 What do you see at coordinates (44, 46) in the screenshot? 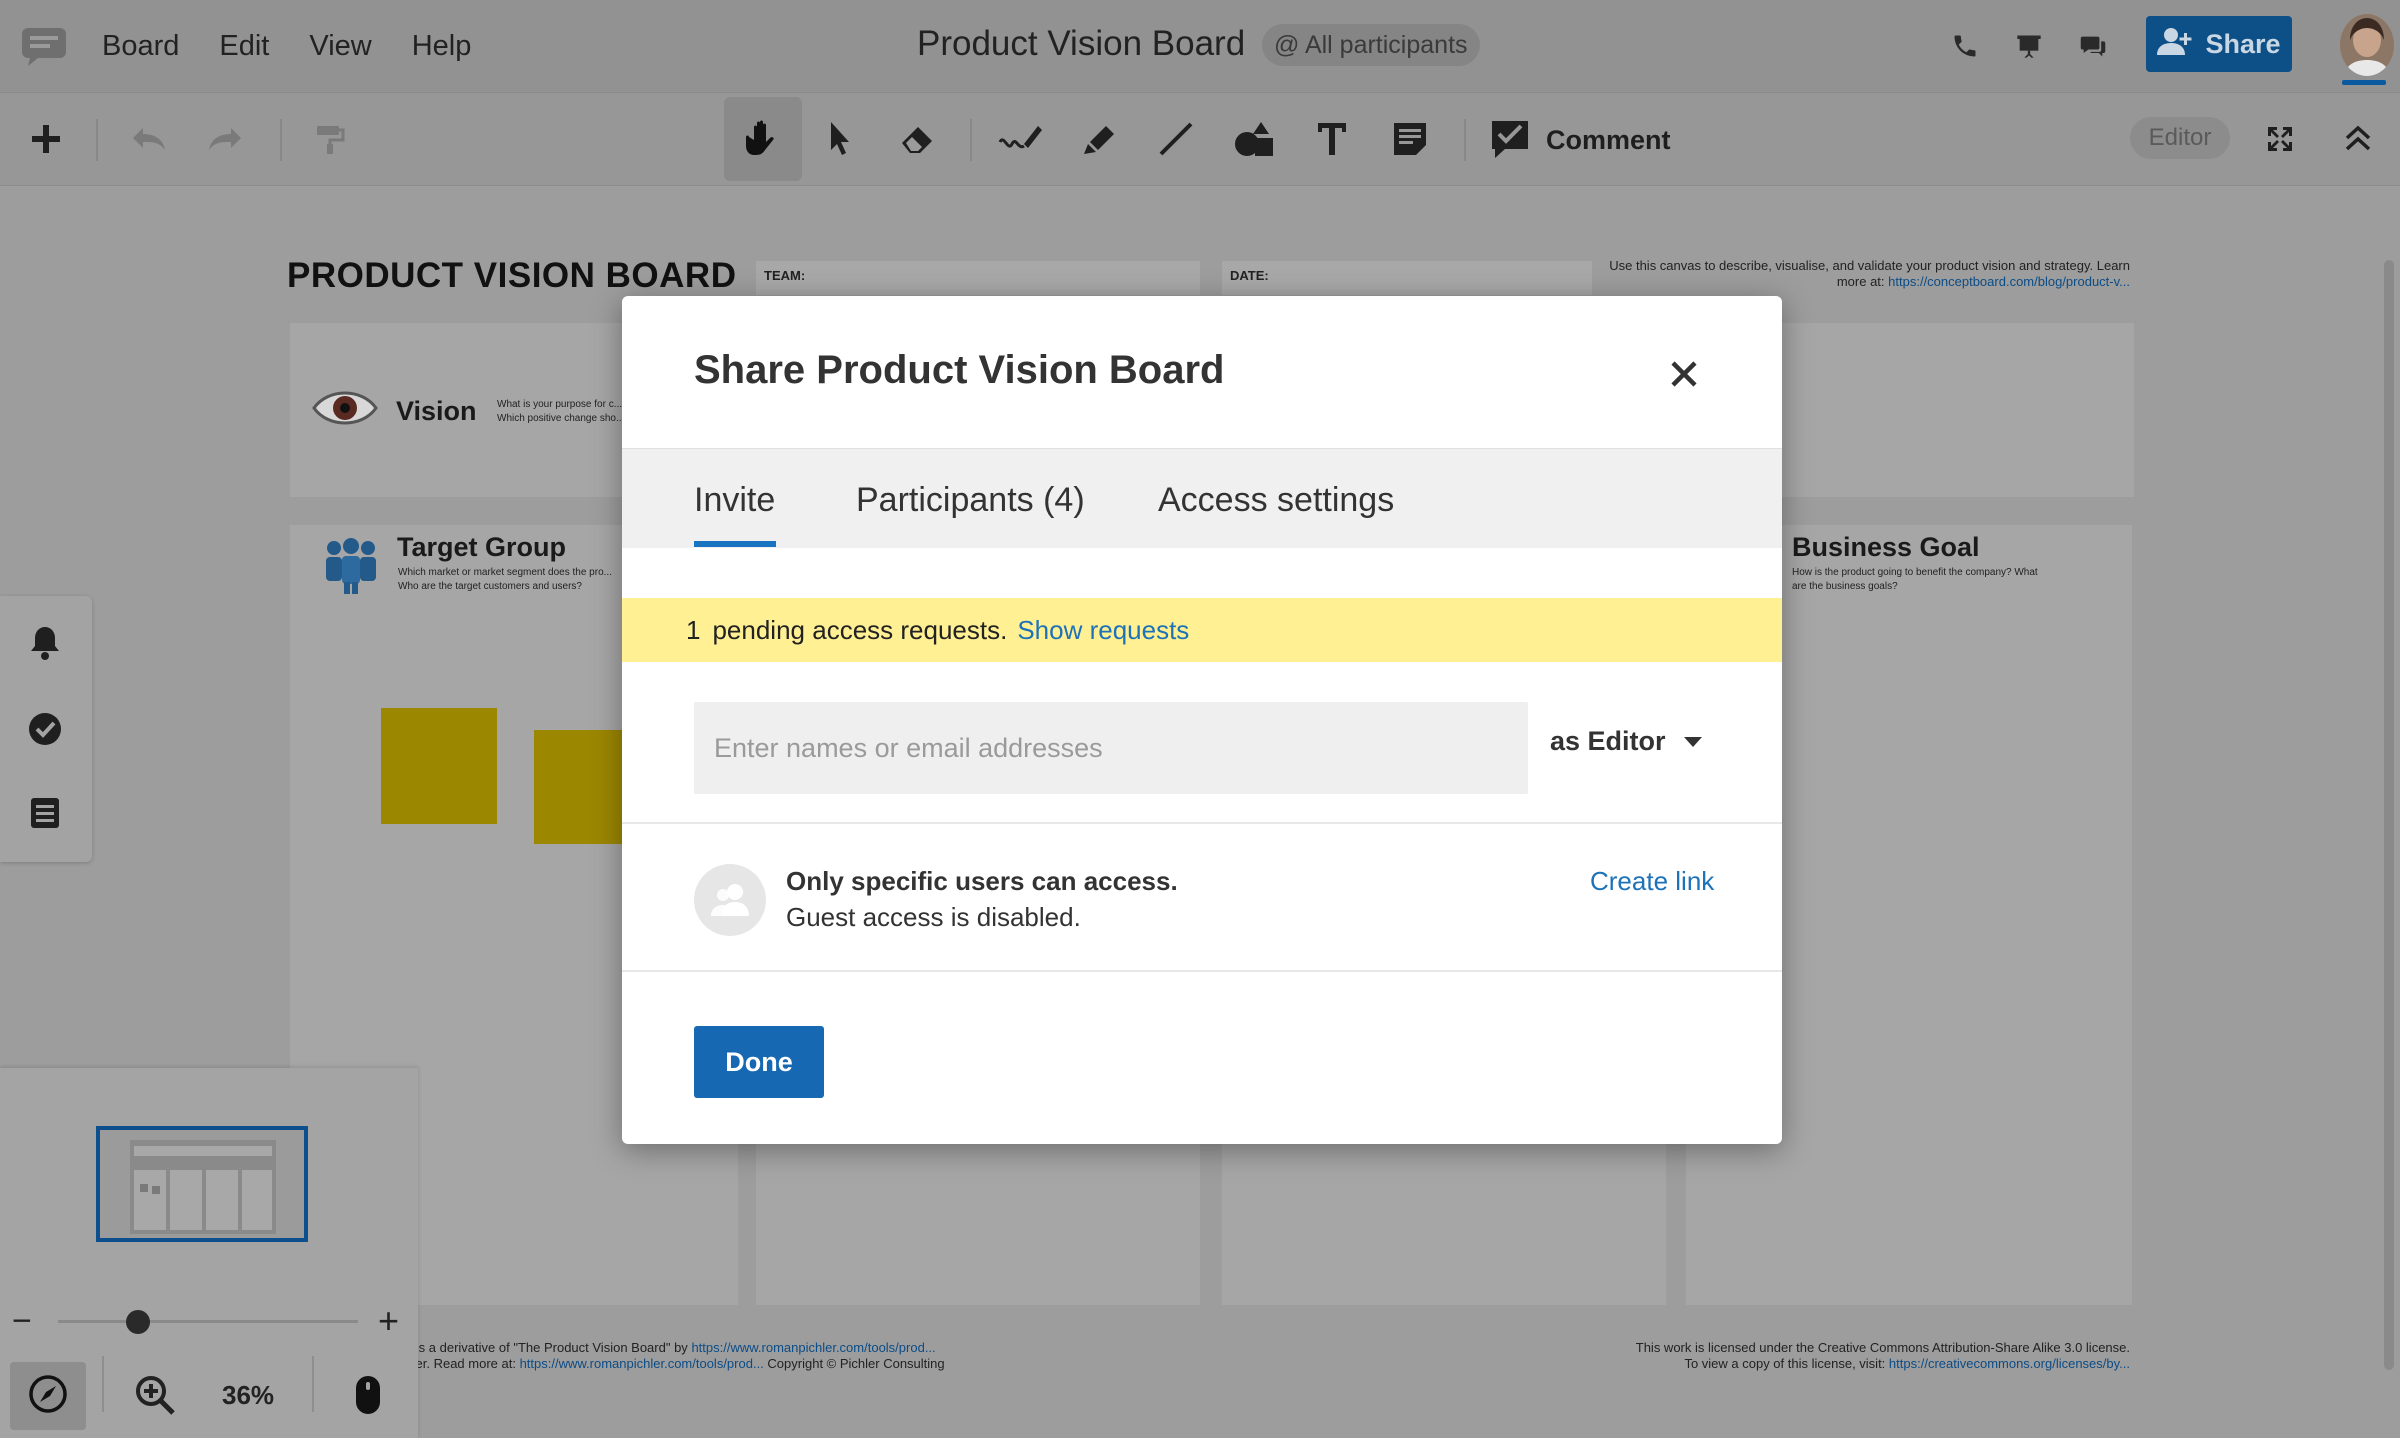
I see `app-logo-icon` at bounding box center [44, 46].